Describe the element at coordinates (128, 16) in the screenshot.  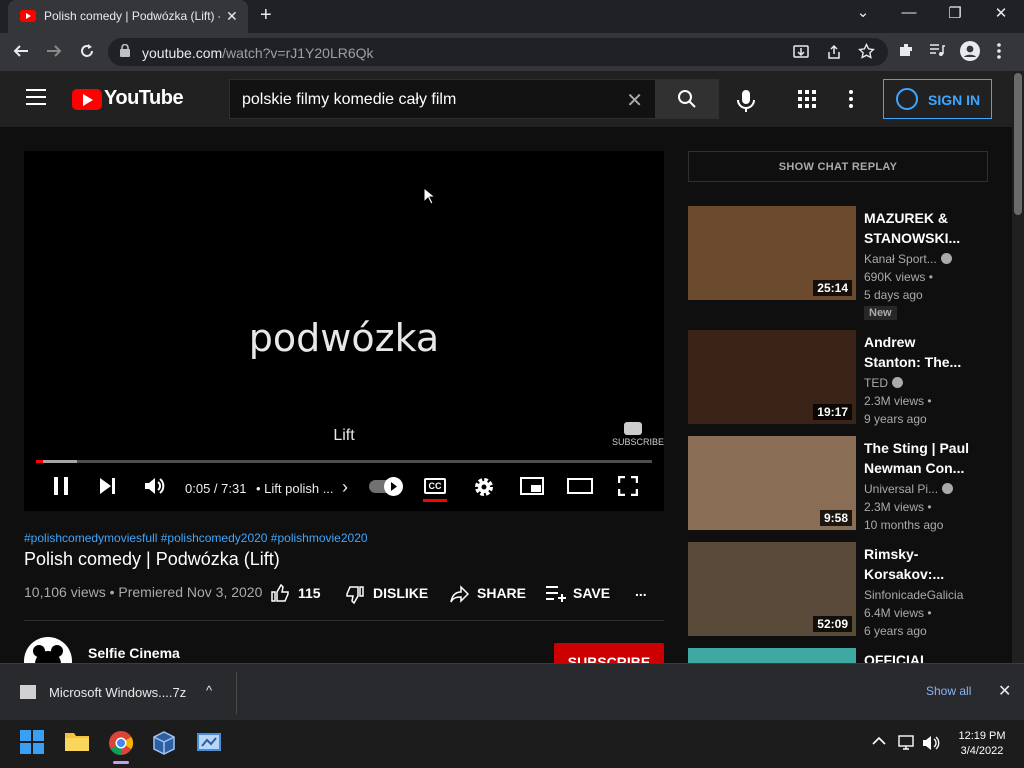
I see `browser-tab: Polish comedy | Podwózka (Lift) - ✕` at that location.